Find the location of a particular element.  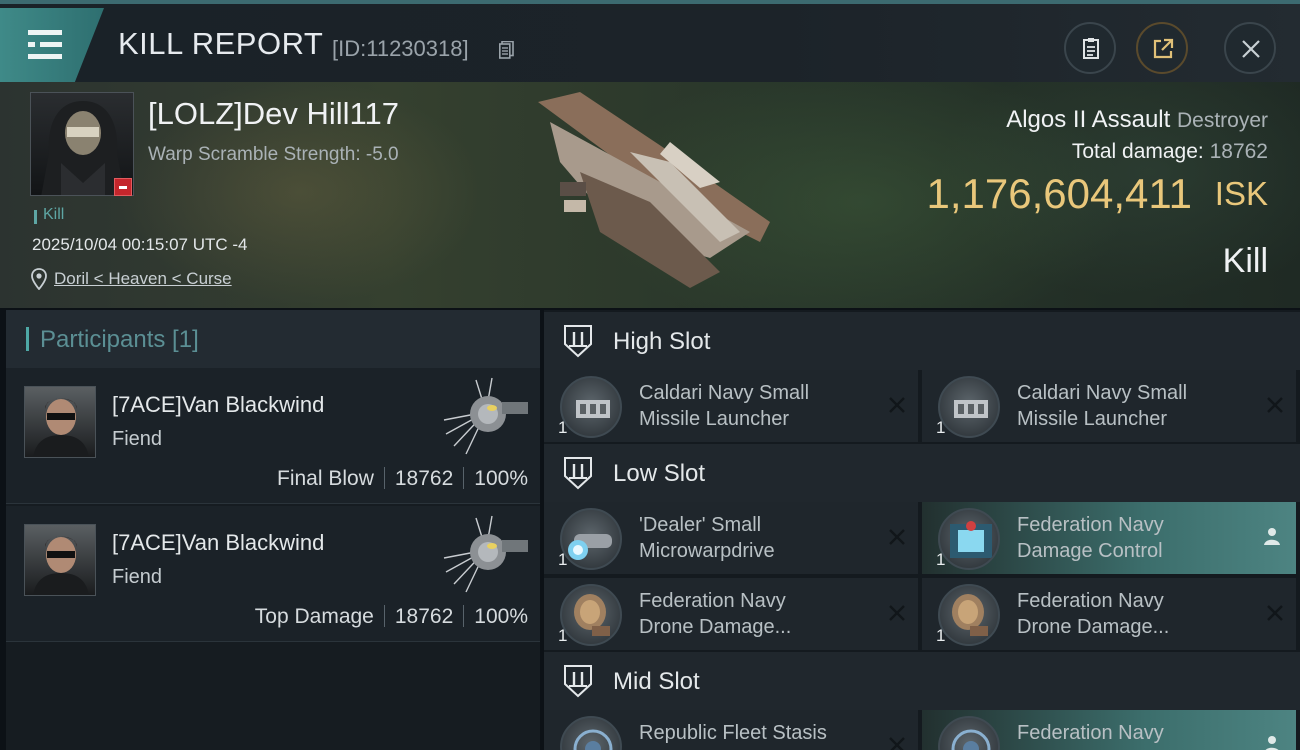

ship-render is located at coordinates (660, 195).